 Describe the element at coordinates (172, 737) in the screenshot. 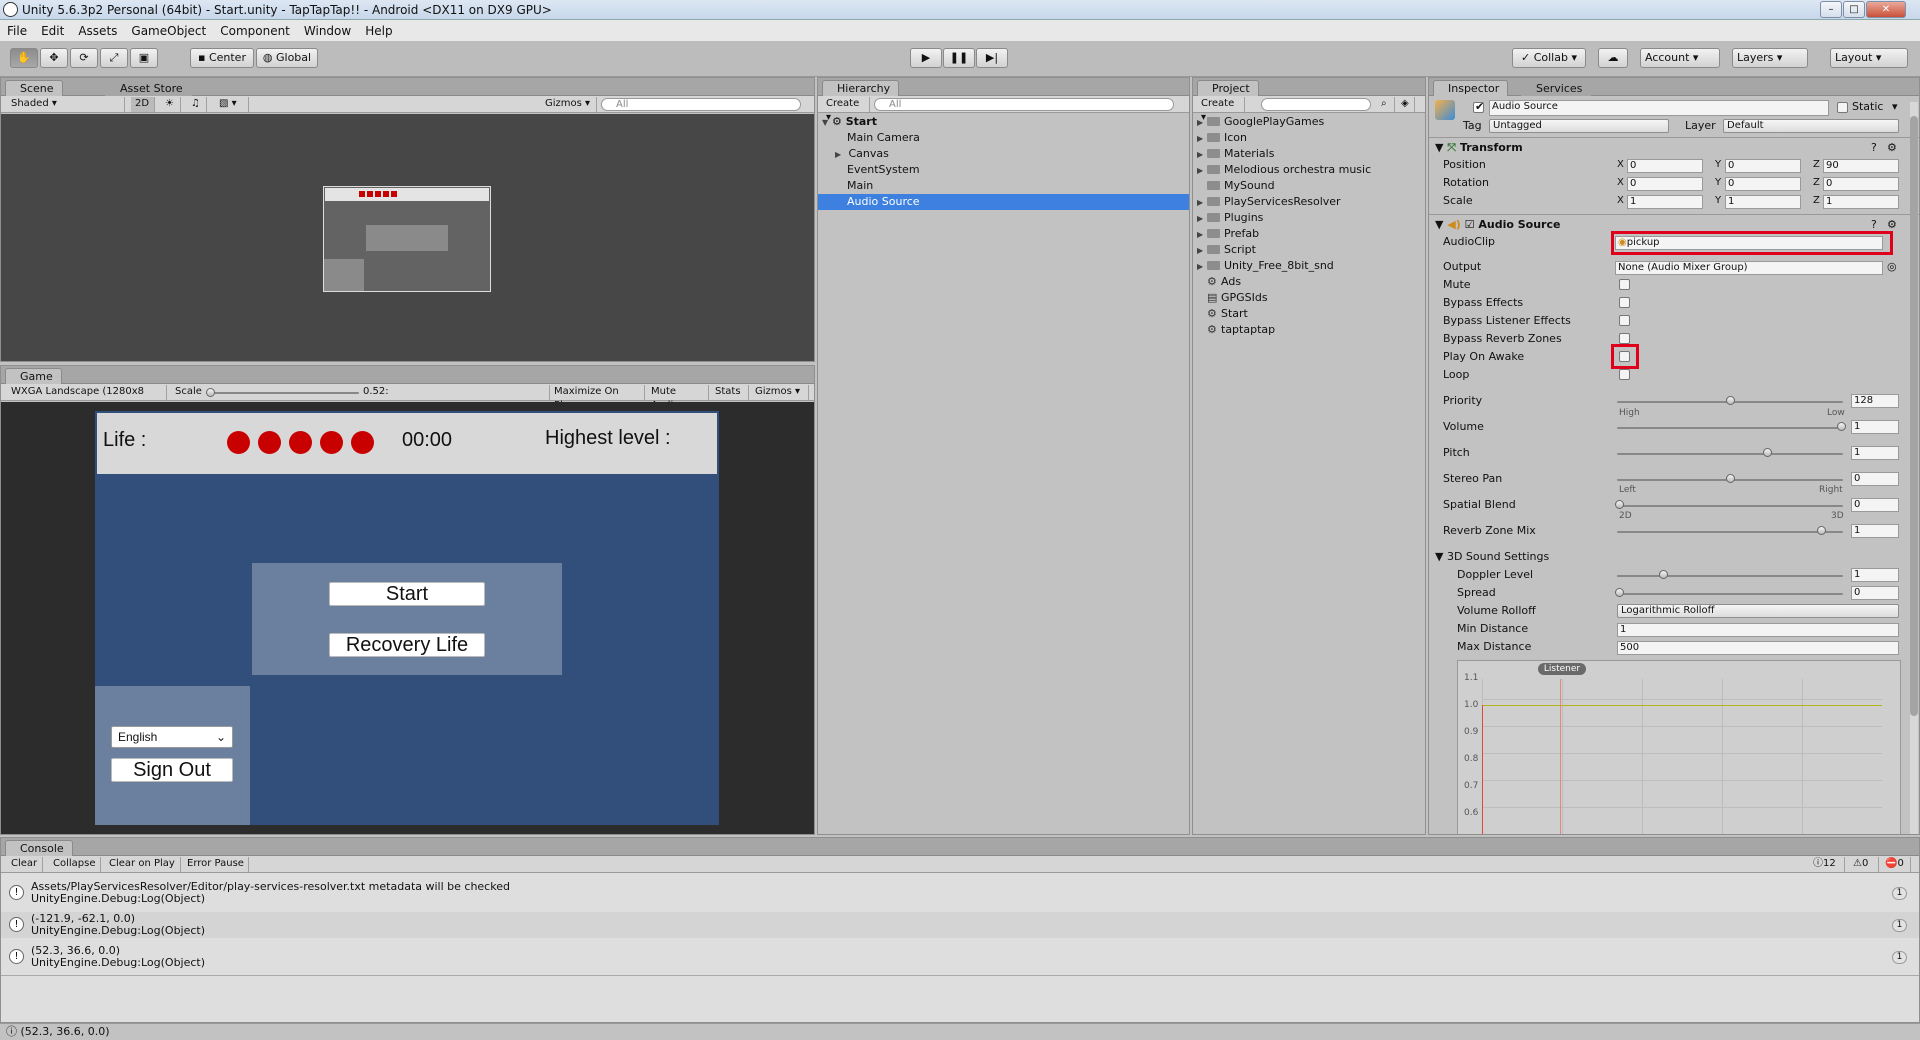

I see `language-dropdown: English ⌄` at that location.